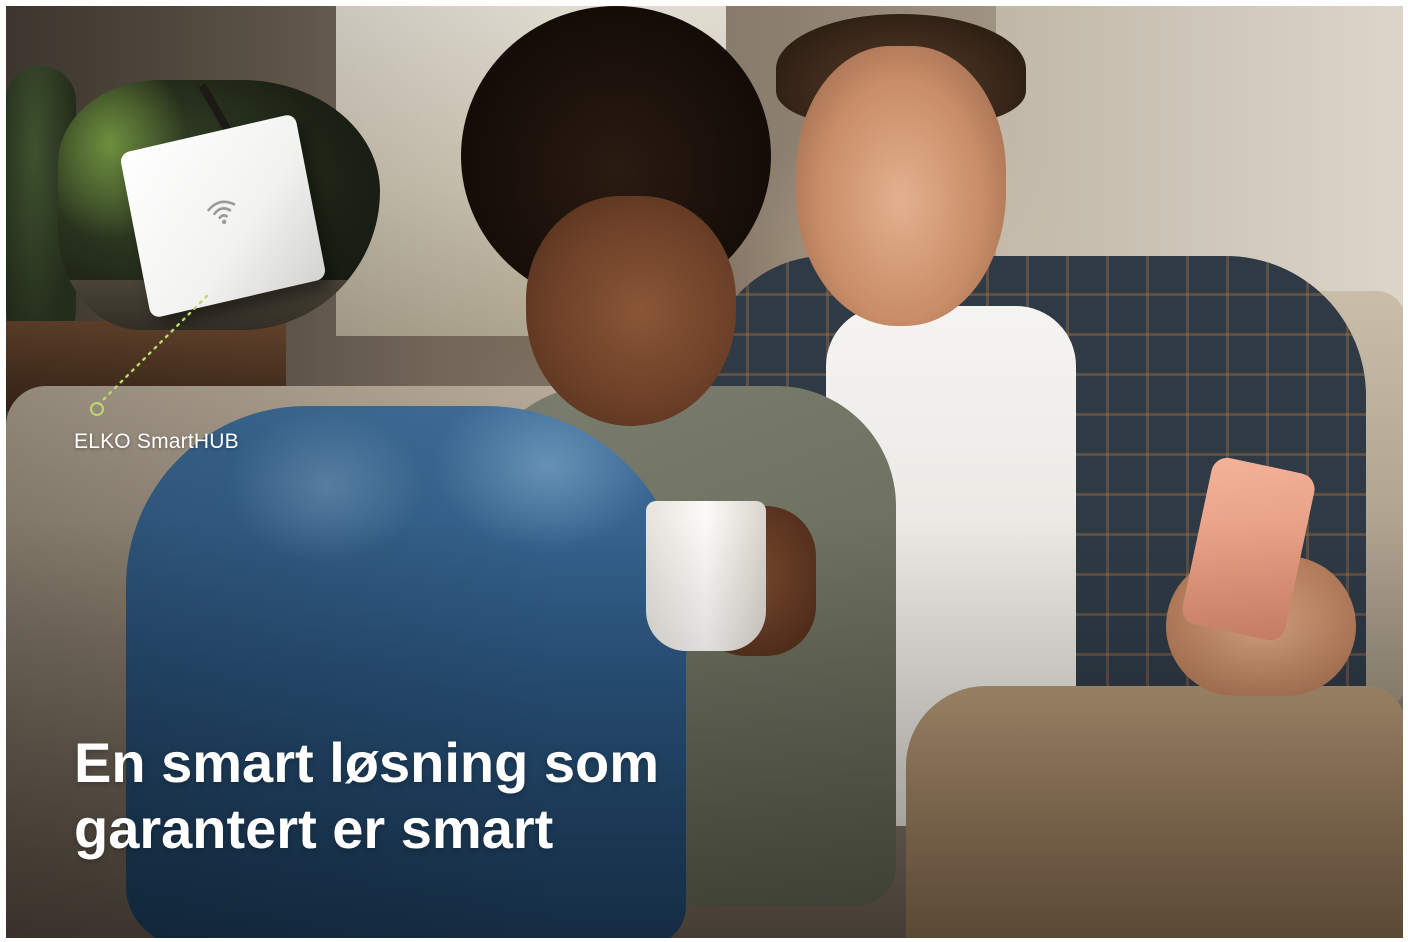 The image size is (1408, 942). Describe the element at coordinates (153, 350) in the screenshot. I see `pointer-dotted-line` at that location.